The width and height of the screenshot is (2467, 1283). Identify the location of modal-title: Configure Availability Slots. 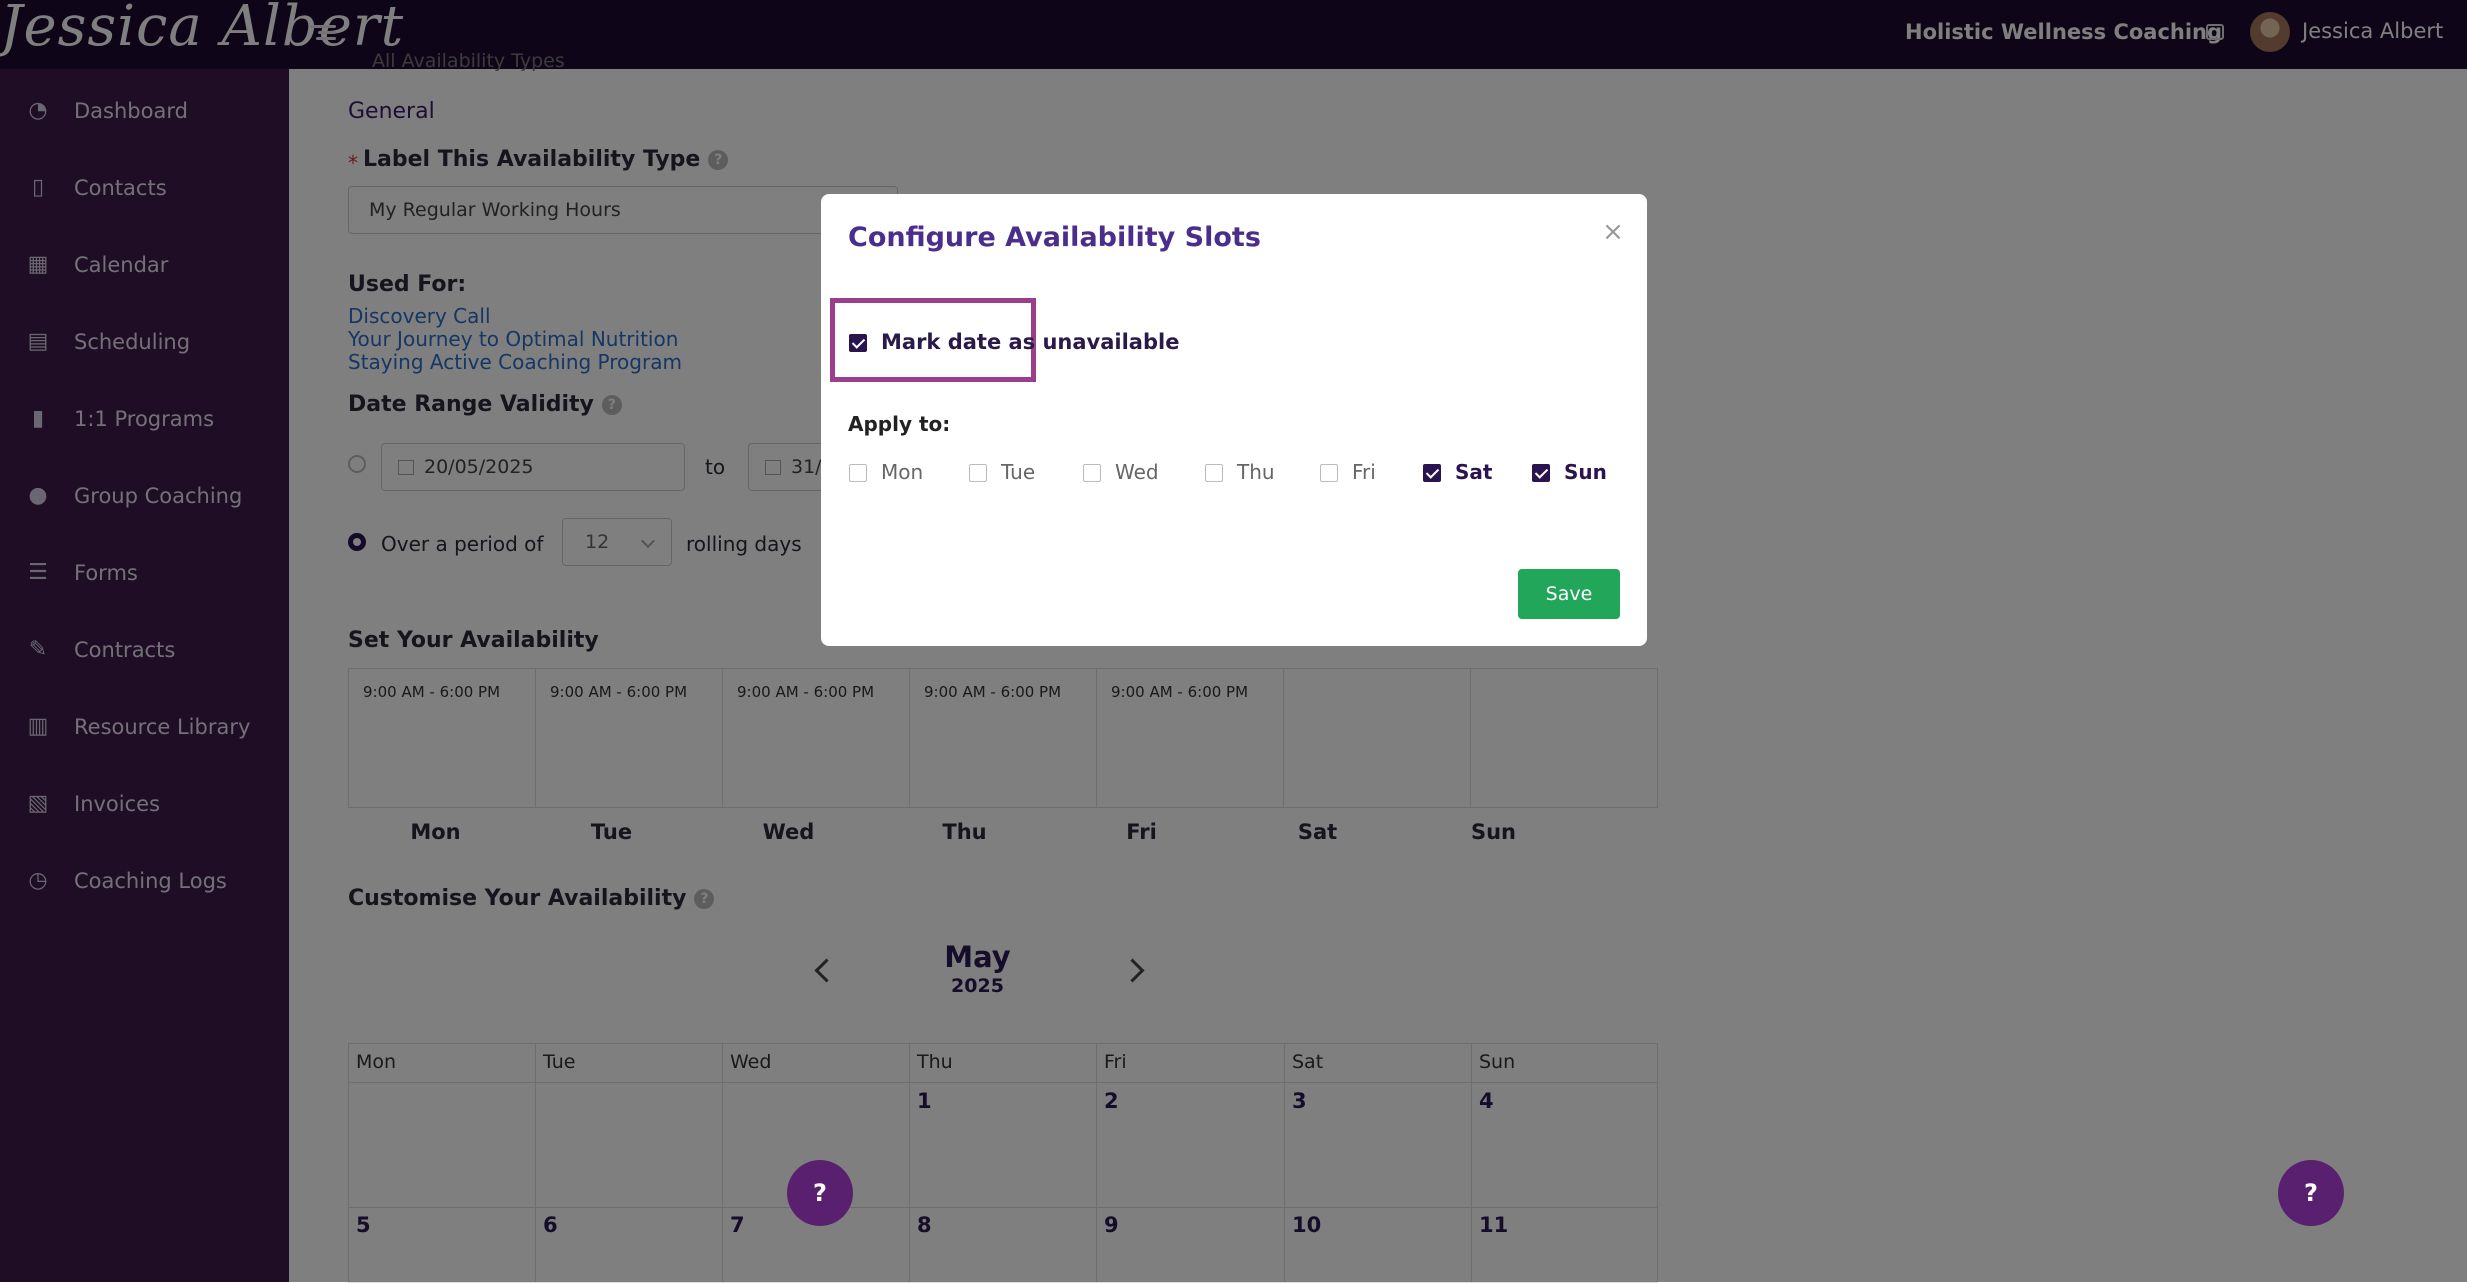
(1054, 237).